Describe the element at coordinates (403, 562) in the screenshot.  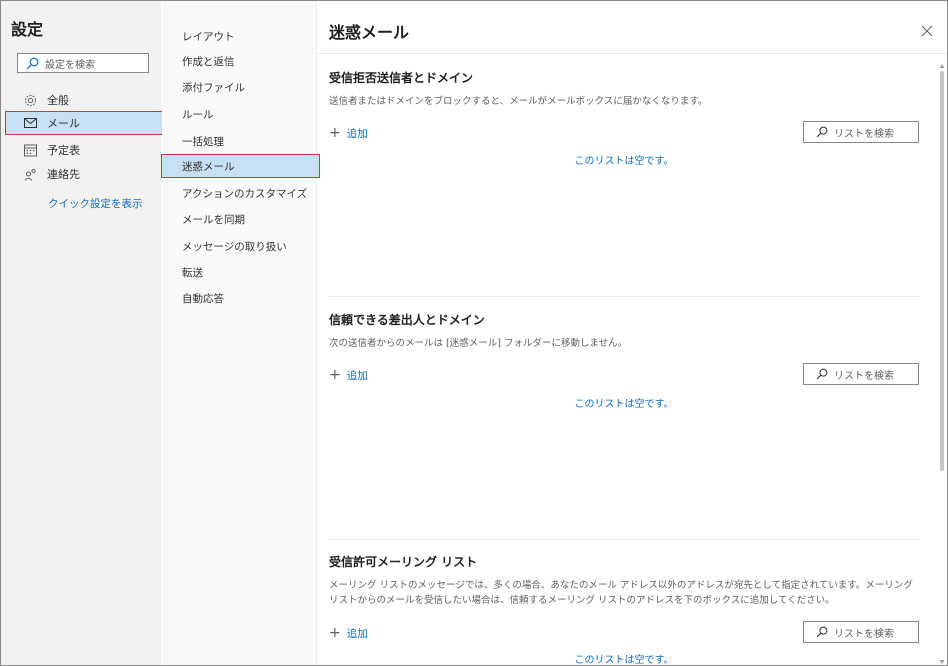
I see `section-title: 受信許可メーリング リスト` at that location.